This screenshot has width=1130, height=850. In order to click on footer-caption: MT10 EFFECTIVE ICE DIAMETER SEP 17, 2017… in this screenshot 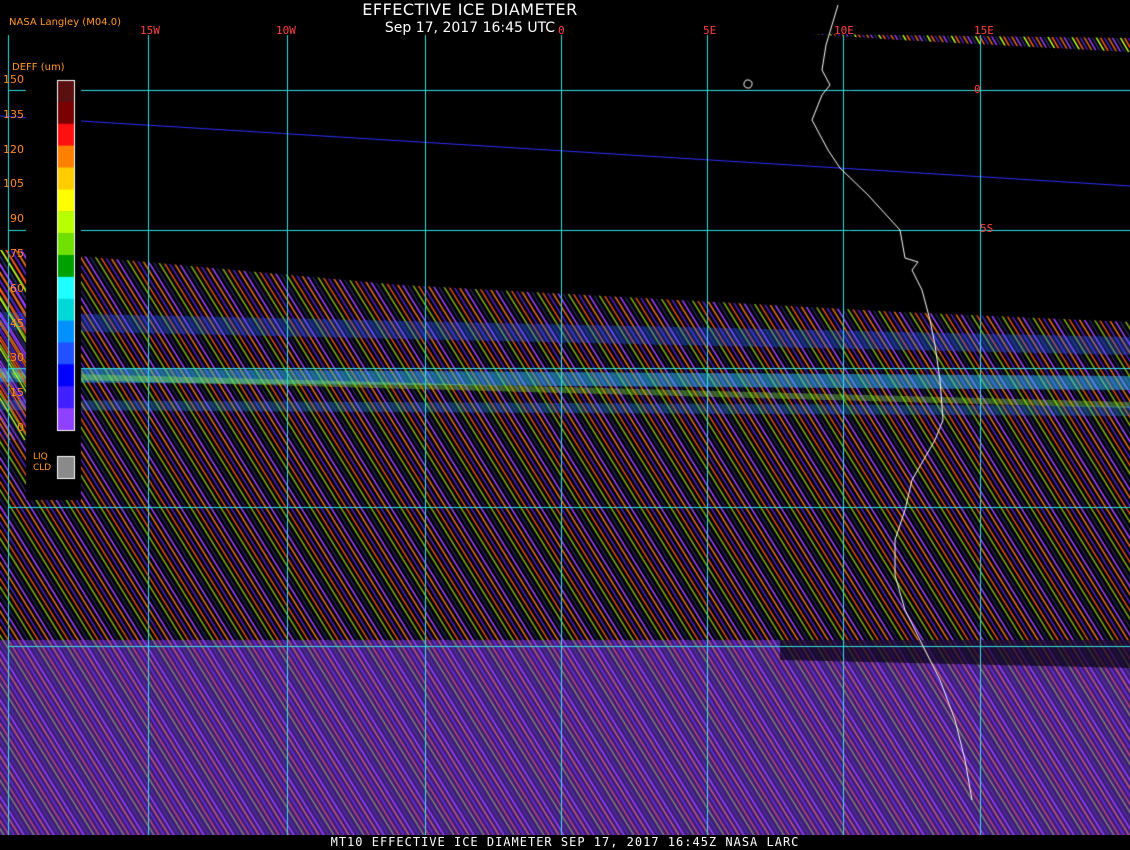, I will do `click(565, 842)`.